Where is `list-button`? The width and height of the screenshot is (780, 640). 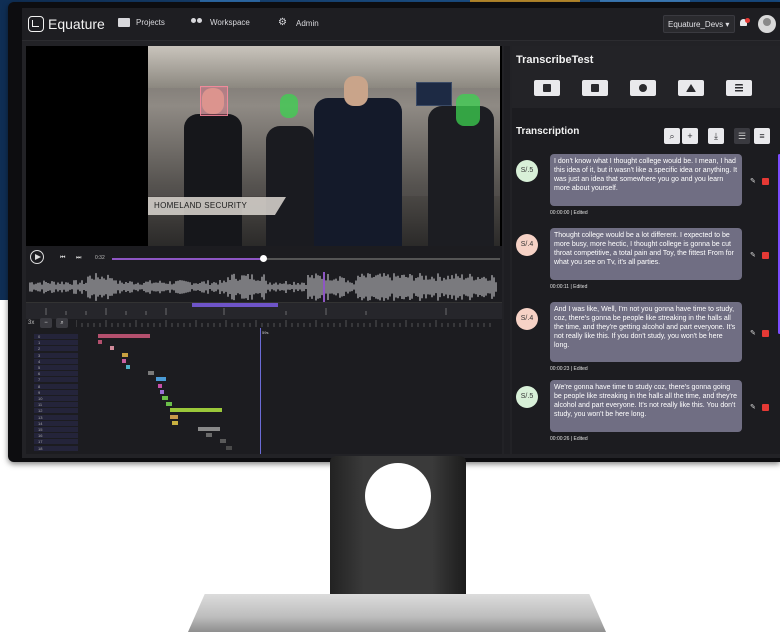
list-button is located at coordinates (739, 88).